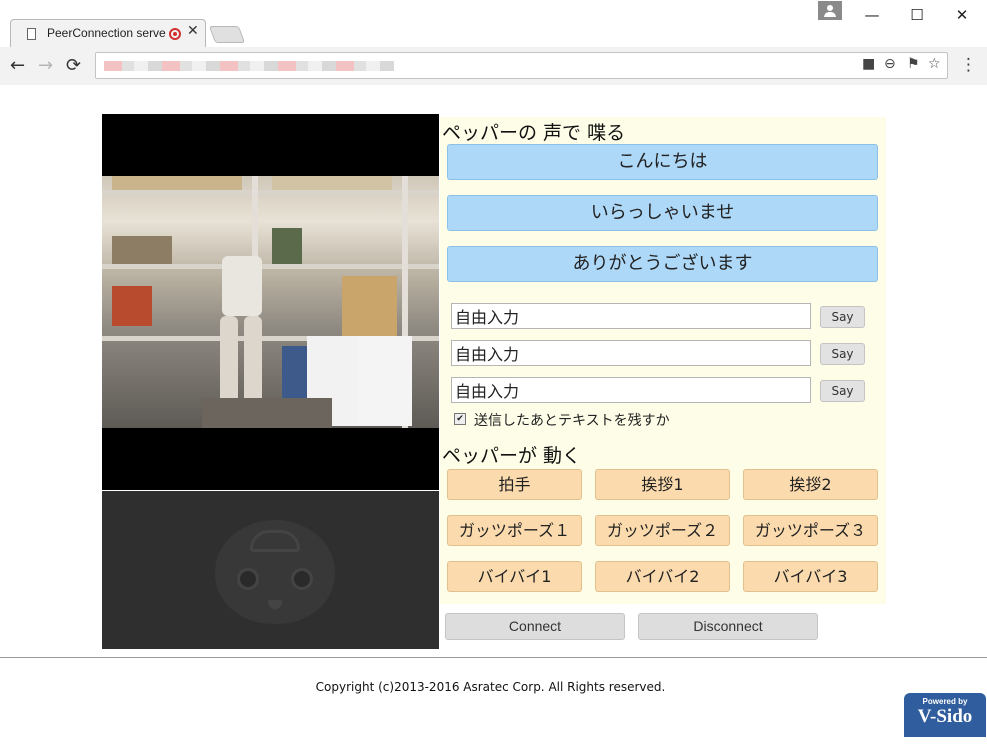  Describe the element at coordinates (73, 65) in the screenshot. I see `reload-button: ⟳` at that location.